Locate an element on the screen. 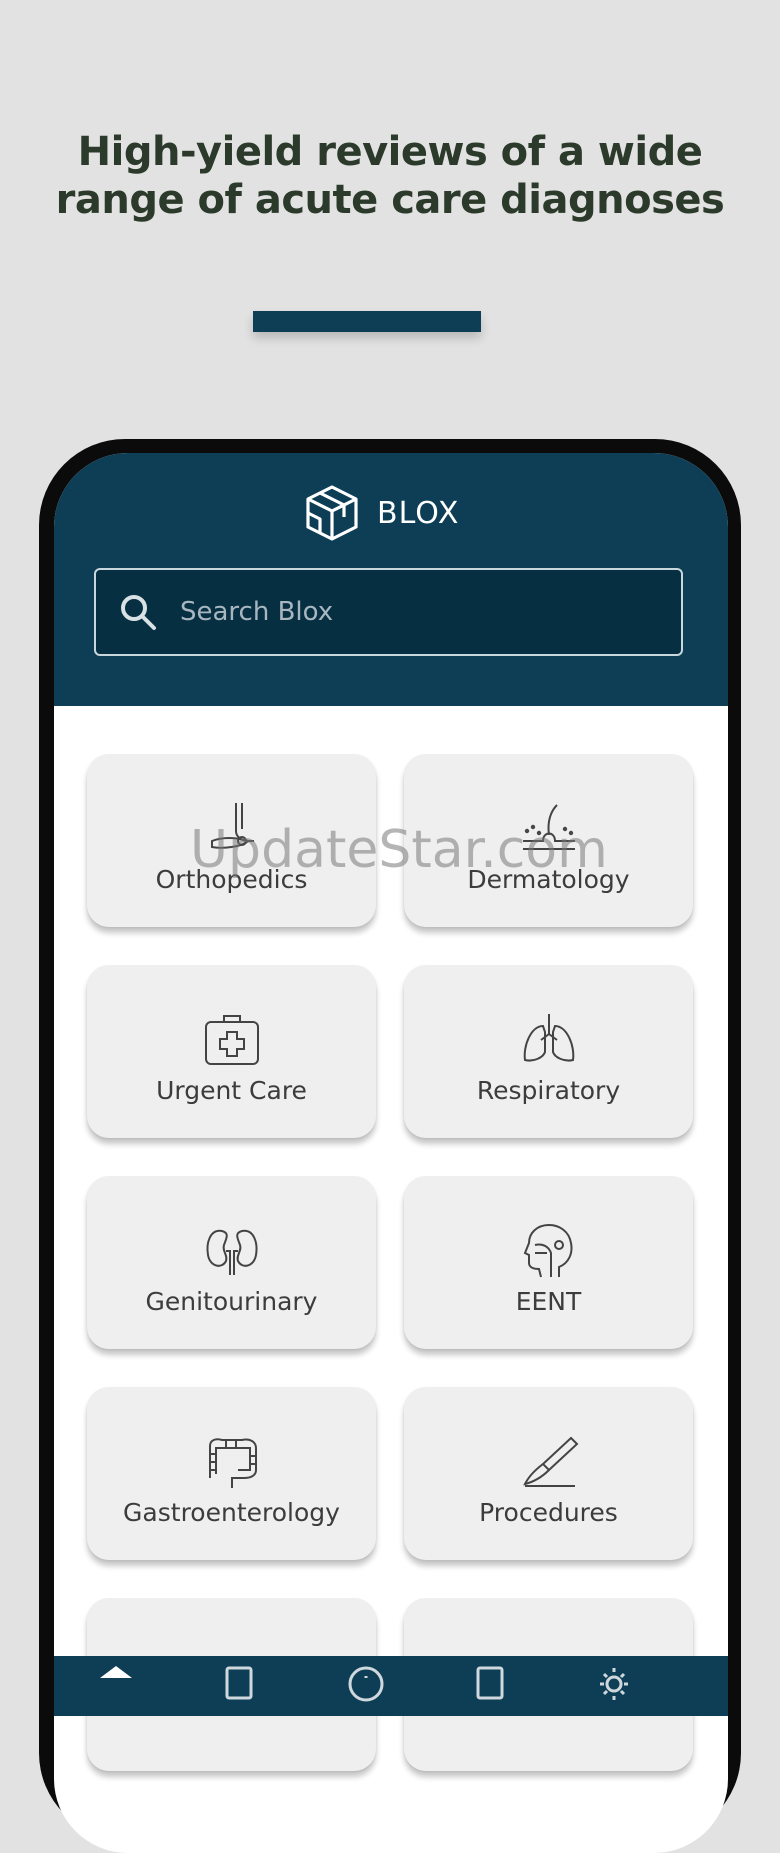 The width and height of the screenshot is (780, 1853). category-label: Orthopedics is located at coordinates (231, 879).